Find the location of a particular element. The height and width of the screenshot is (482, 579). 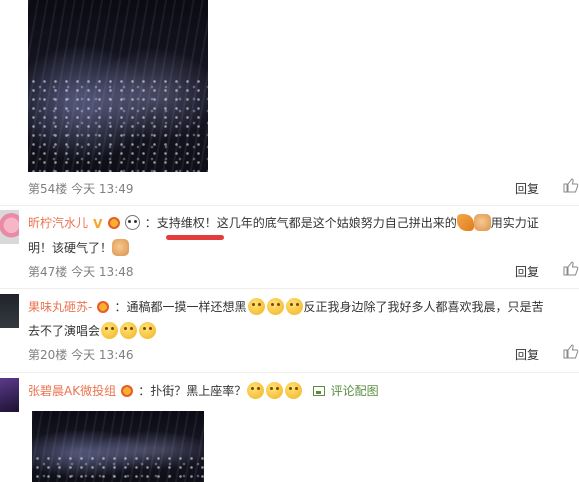

picture-icon is located at coordinates (319, 391).